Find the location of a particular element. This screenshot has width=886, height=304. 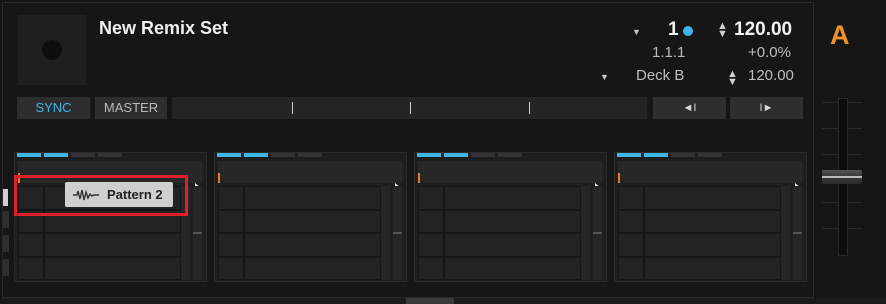

beat-position-bar is located at coordinates (409, 108).